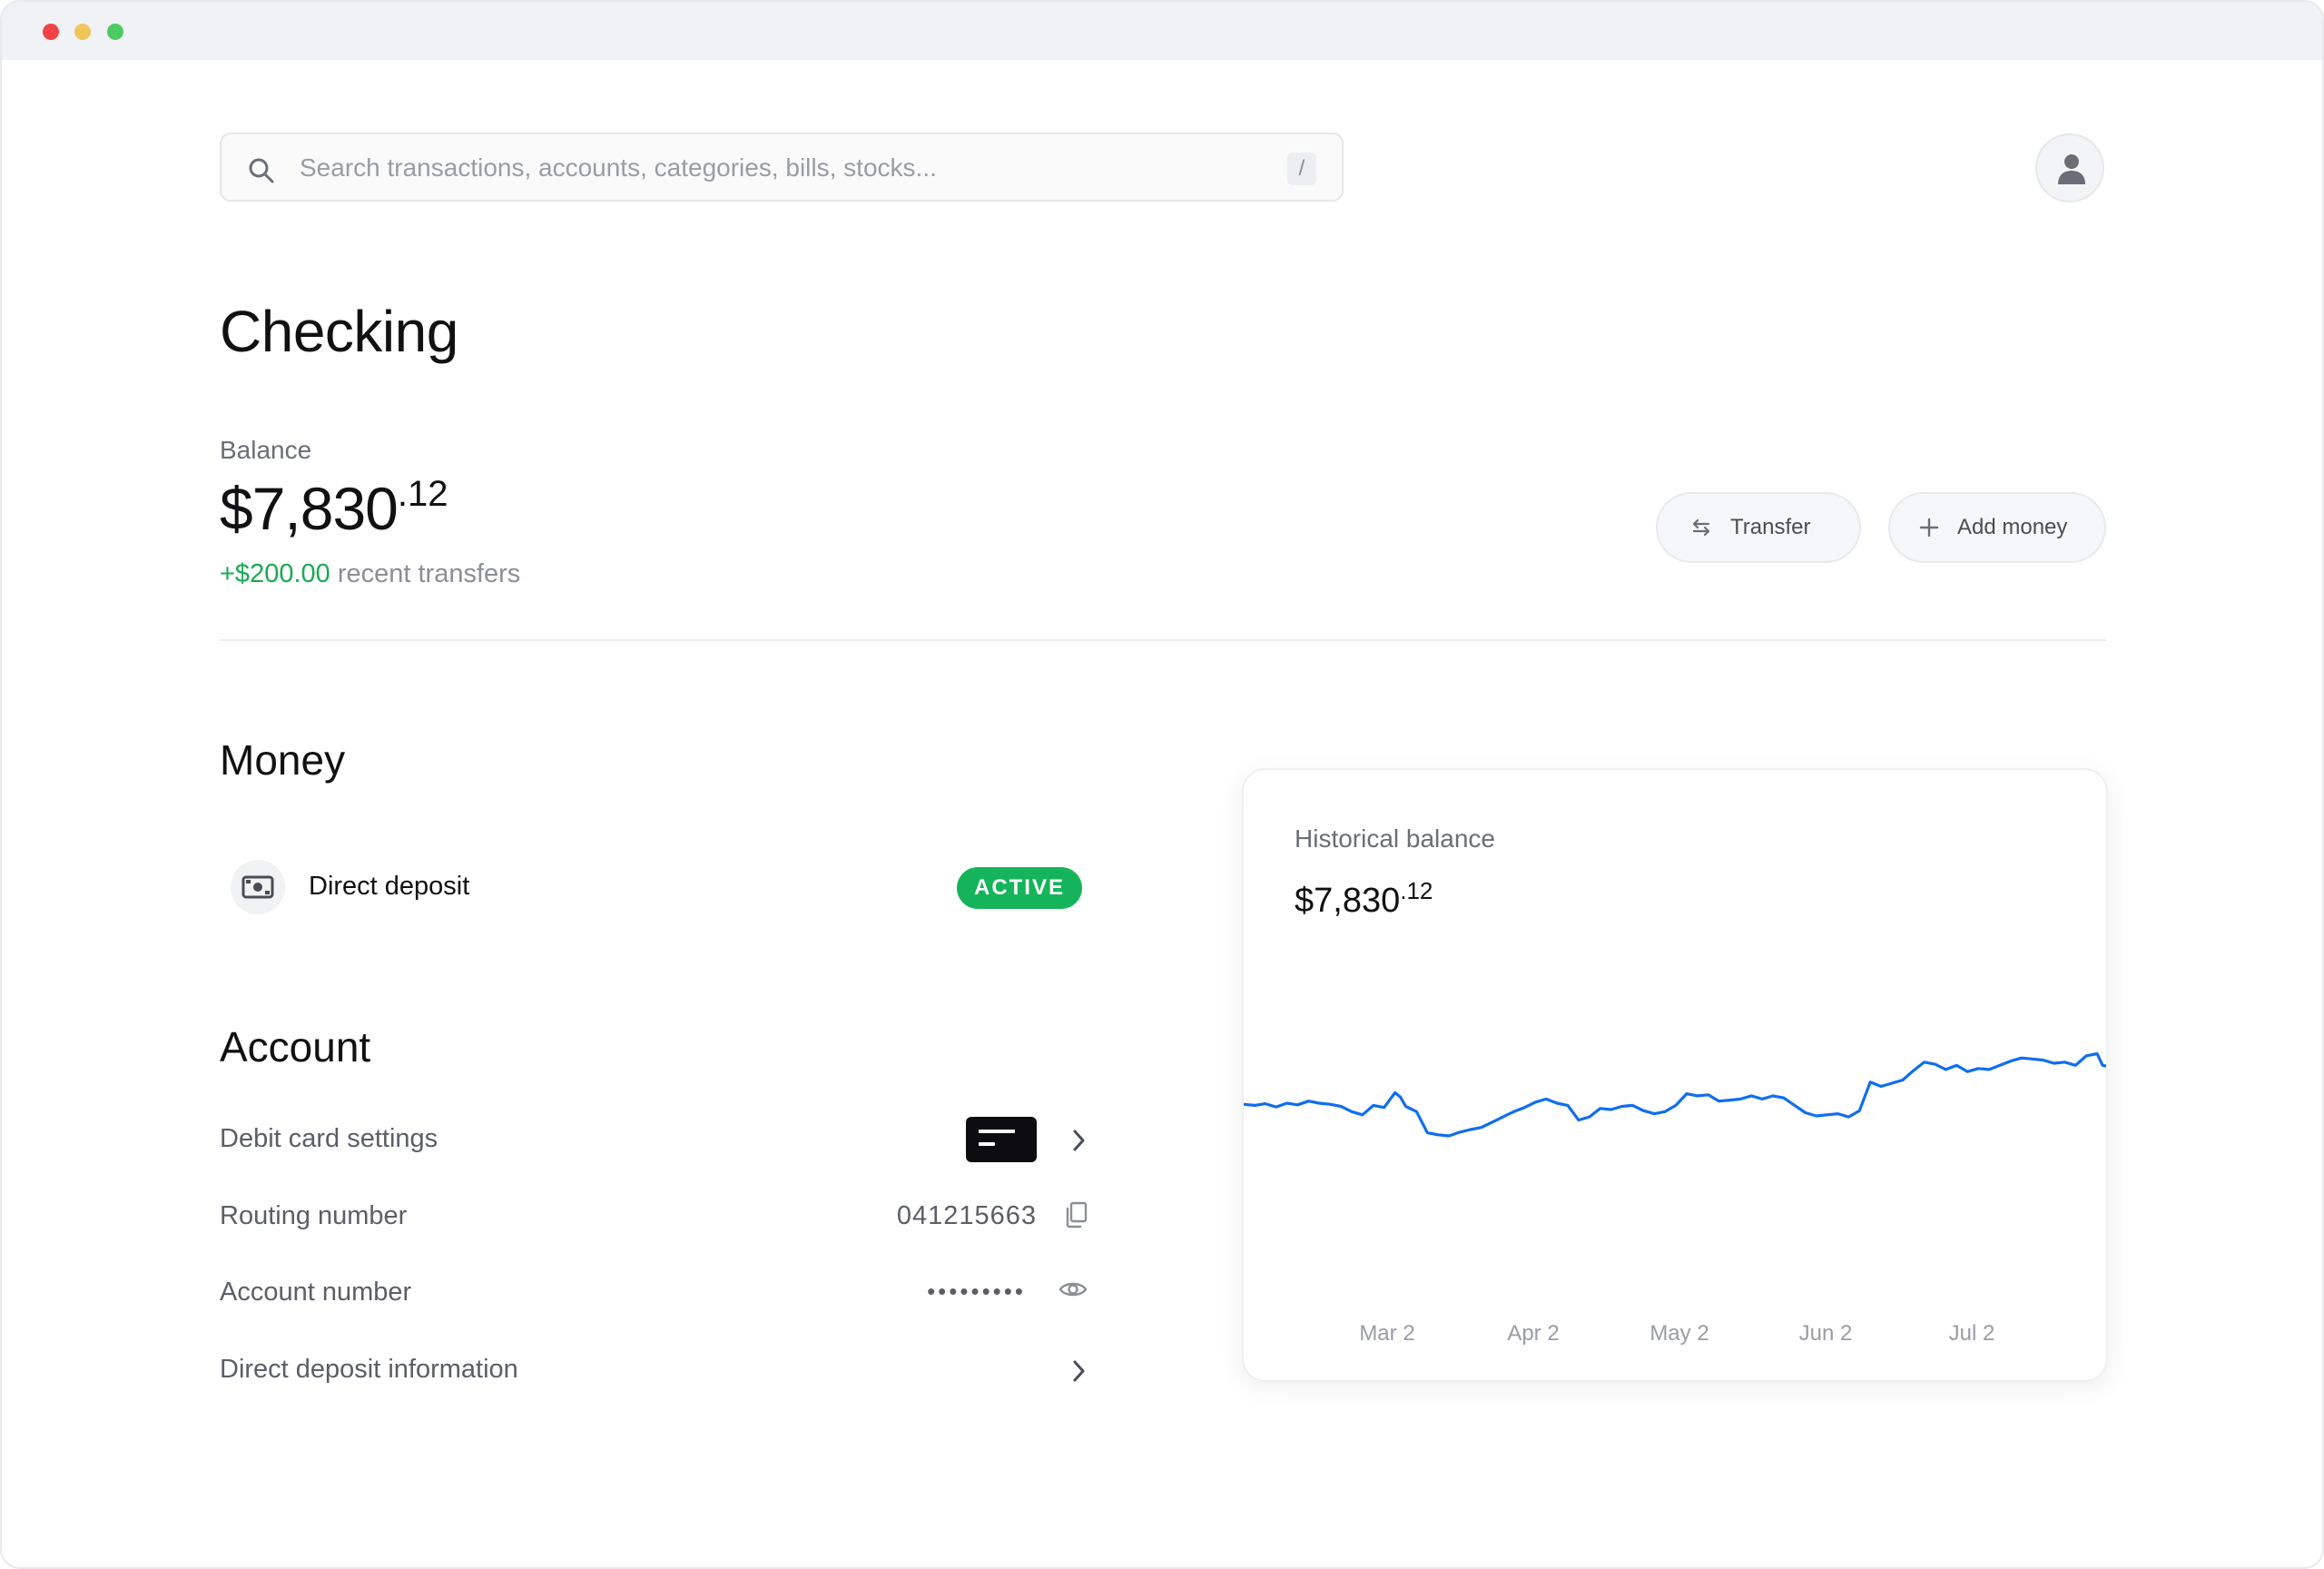 The image size is (2324, 1569). Describe the element at coordinates (369, 1370) in the screenshot. I see `direct-deposit-information-label: Direct deposit information` at that location.